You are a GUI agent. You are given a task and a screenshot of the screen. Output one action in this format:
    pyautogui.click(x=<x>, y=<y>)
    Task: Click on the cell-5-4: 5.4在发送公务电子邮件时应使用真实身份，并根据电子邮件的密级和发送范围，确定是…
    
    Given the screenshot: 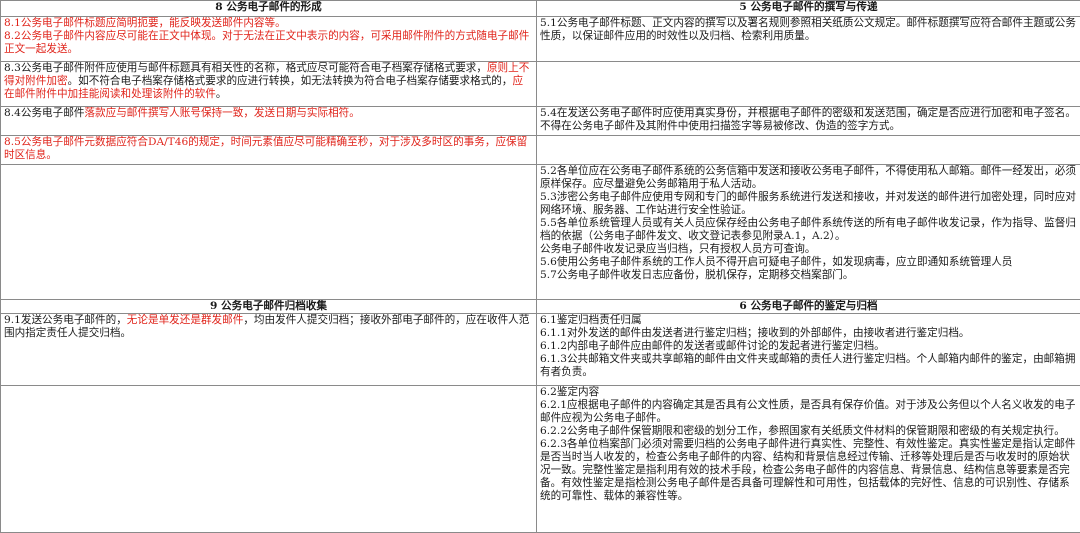 What is the action you would take?
    pyautogui.click(x=808, y=121)
    